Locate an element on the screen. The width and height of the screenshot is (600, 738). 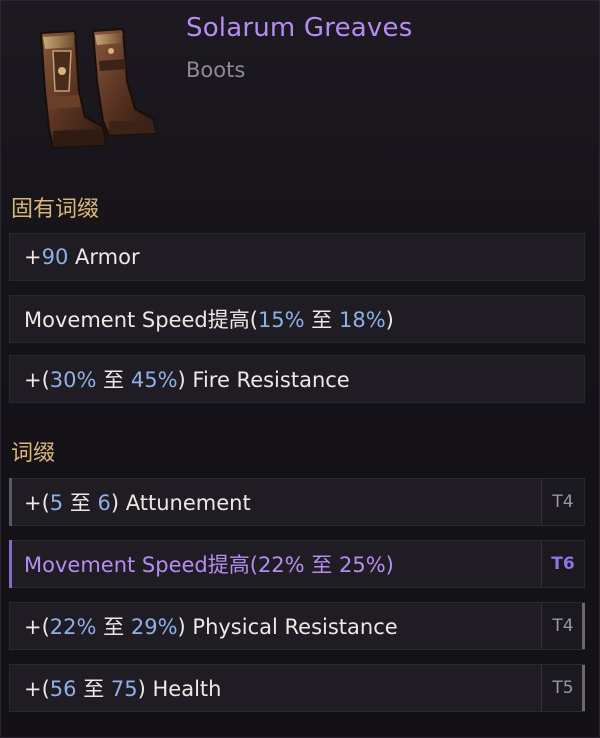
implicit-row-armor: +90 Armor is located at coordinates (297, 257).